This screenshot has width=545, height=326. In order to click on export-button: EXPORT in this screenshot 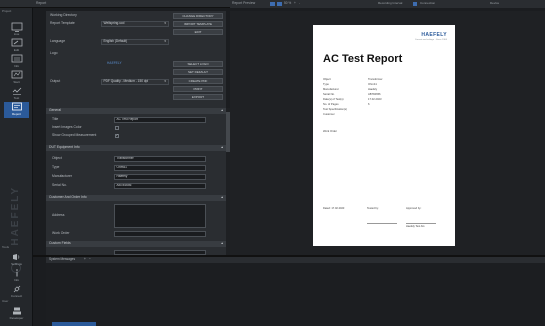, I will do `click(198, 97)`.